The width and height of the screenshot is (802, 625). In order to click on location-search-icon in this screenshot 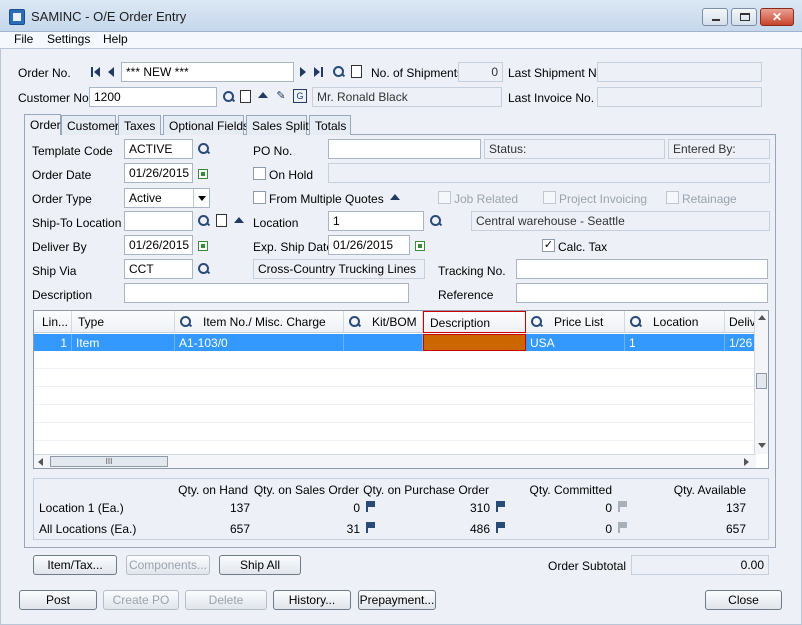, I will do `click(436, 221)`.